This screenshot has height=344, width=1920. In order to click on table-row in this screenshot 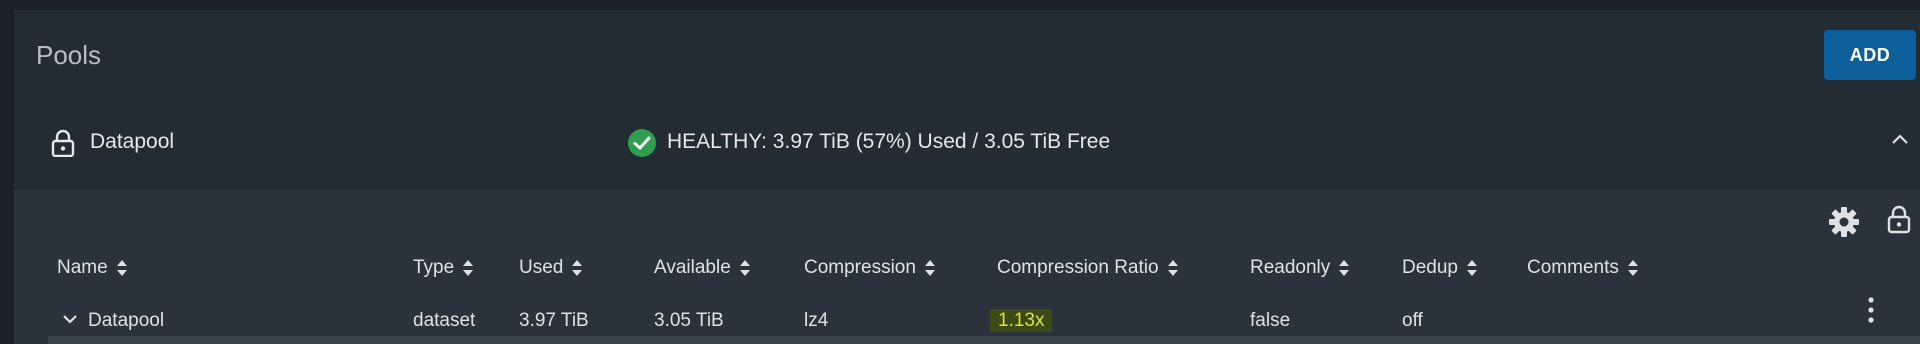, I will do `click(984, 340)`.